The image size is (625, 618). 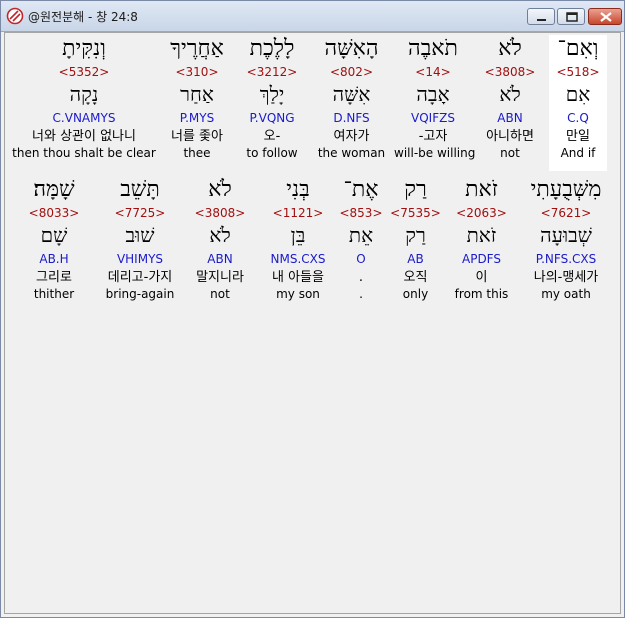 What do you see at coordinates (361, 277) in the screenshot?
I see `korean-gloss: .` at bounding box center [361, 277].